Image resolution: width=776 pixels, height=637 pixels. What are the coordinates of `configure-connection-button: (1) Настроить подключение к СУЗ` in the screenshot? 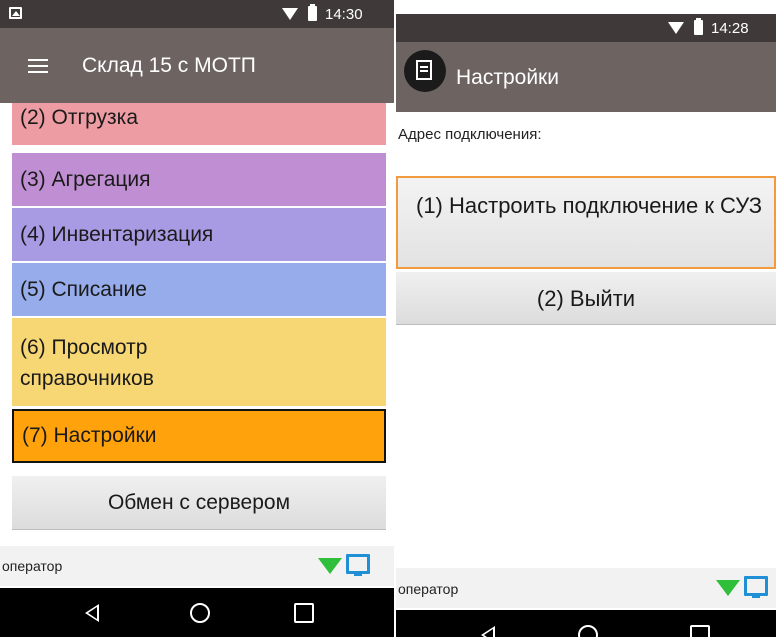 It's located at (586, 222).